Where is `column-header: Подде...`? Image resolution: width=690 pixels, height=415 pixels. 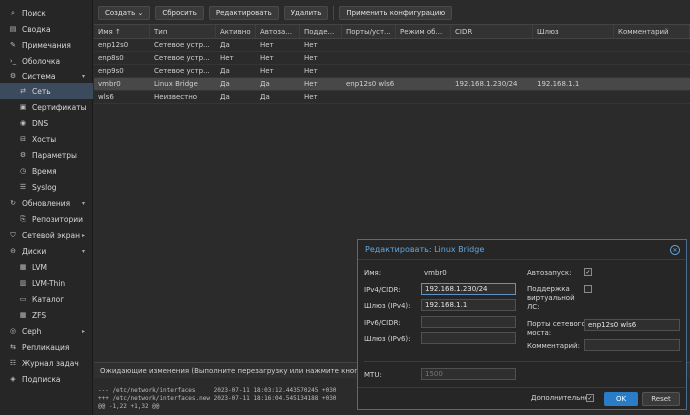
column-header: Подде... is located at coordinates (321, 31).